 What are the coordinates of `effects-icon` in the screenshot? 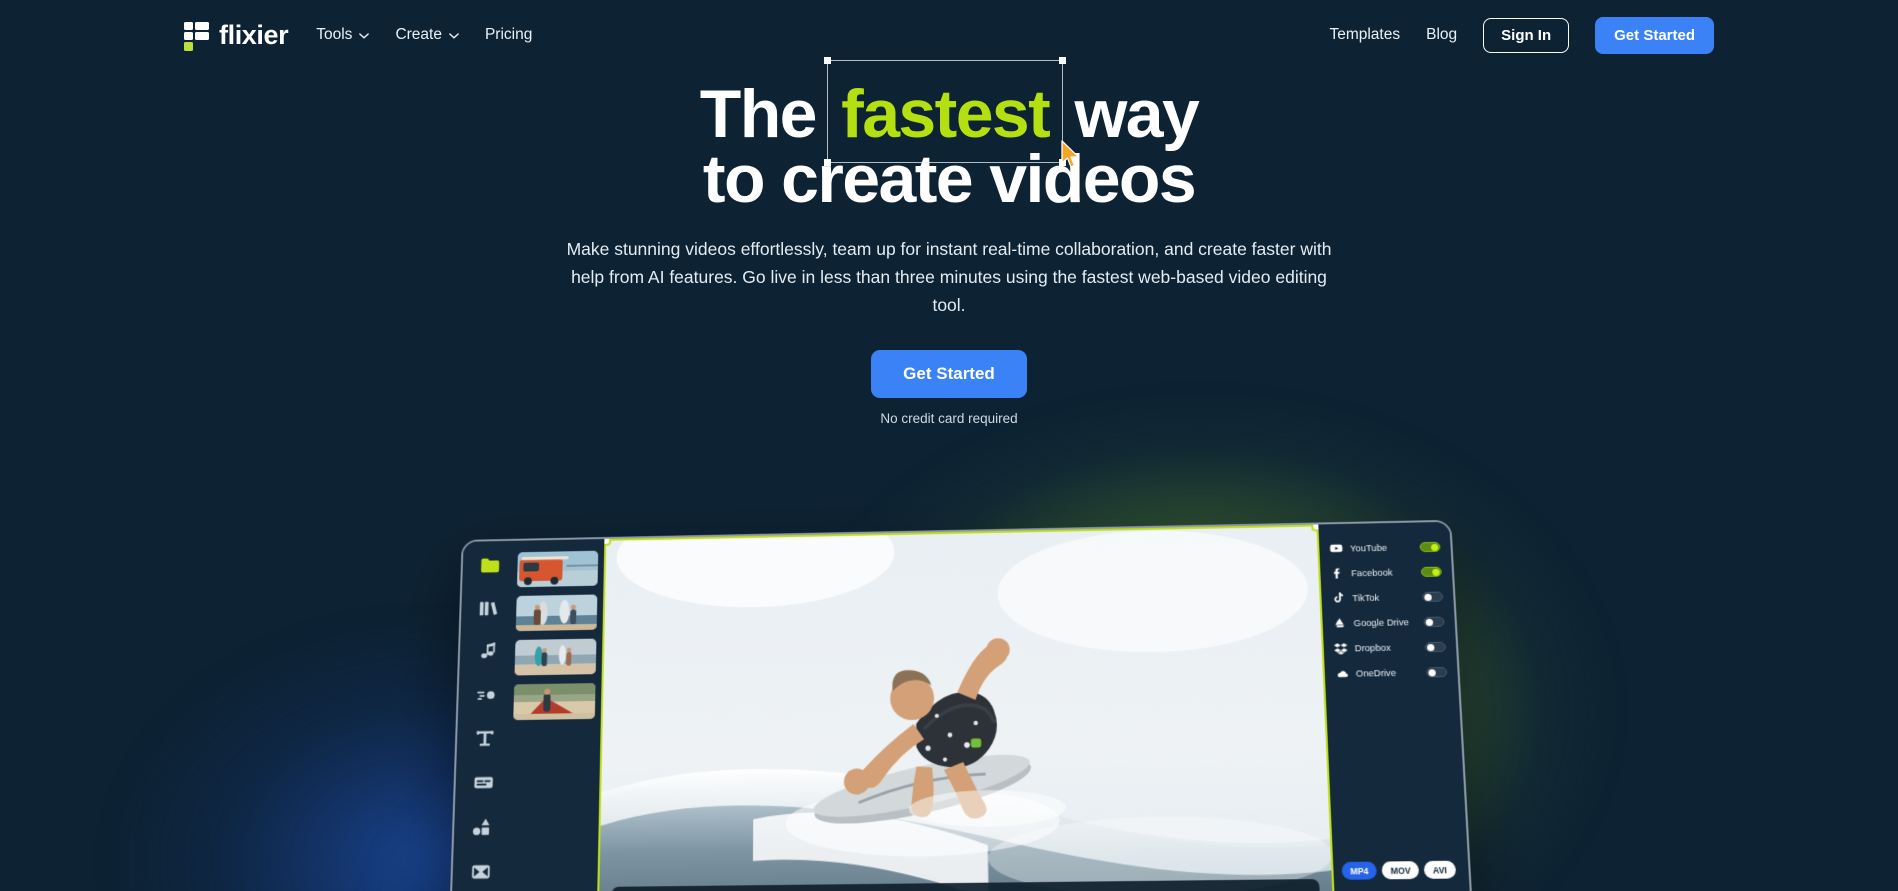 It's located at (480, 872).